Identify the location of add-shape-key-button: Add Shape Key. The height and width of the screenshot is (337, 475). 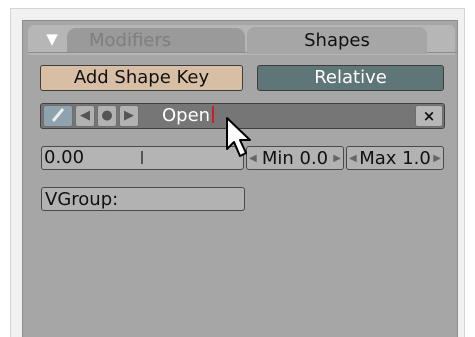
(141, 78).